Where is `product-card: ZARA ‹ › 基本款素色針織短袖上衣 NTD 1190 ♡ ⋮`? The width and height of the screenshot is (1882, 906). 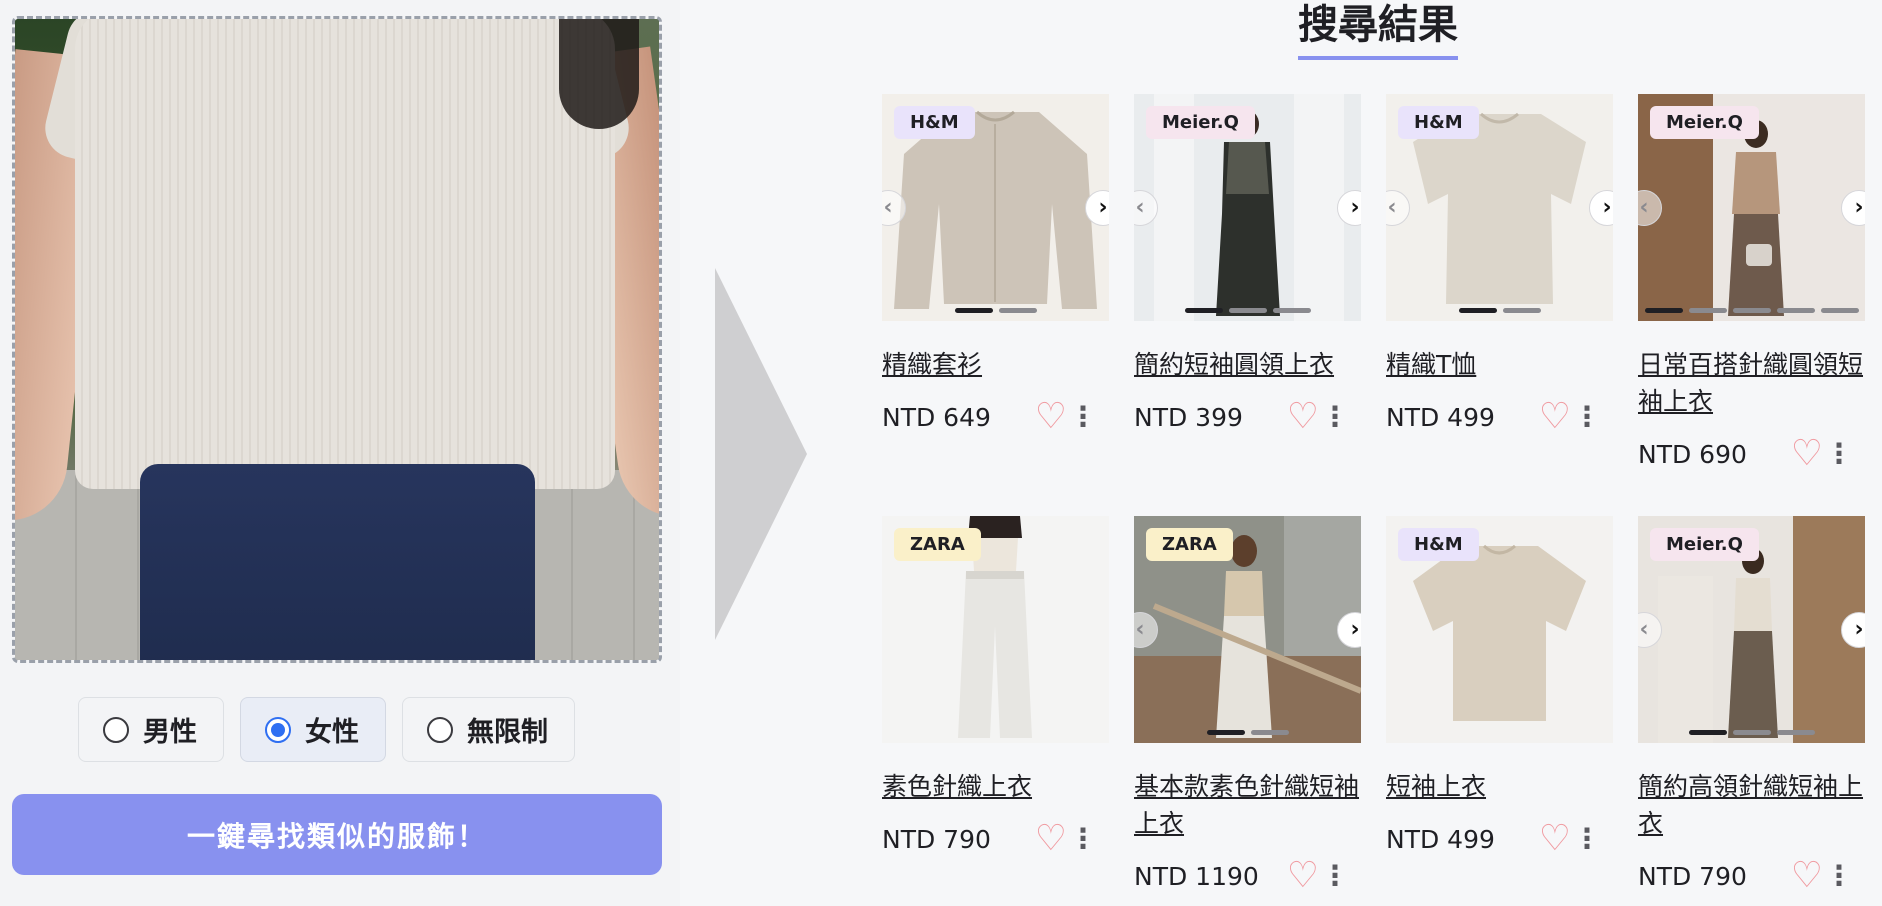
product-card: ZARA ‹ › 基本款素色針織短袖上衣 NTD 1190 ♡ ⋮ is located at coordinates (1247, 706).